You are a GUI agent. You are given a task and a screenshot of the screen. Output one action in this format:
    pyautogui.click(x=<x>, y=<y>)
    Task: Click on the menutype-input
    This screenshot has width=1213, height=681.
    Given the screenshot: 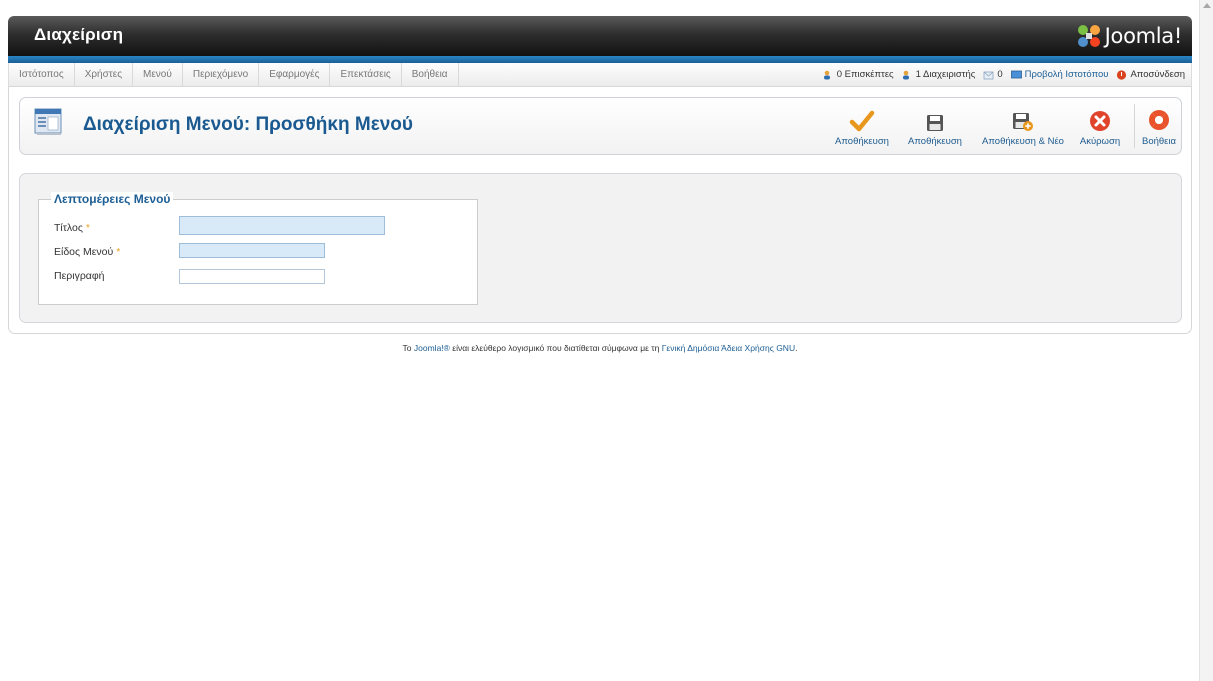 What is the action you would take?
    pyautogui.click(x=252, y=250)
    